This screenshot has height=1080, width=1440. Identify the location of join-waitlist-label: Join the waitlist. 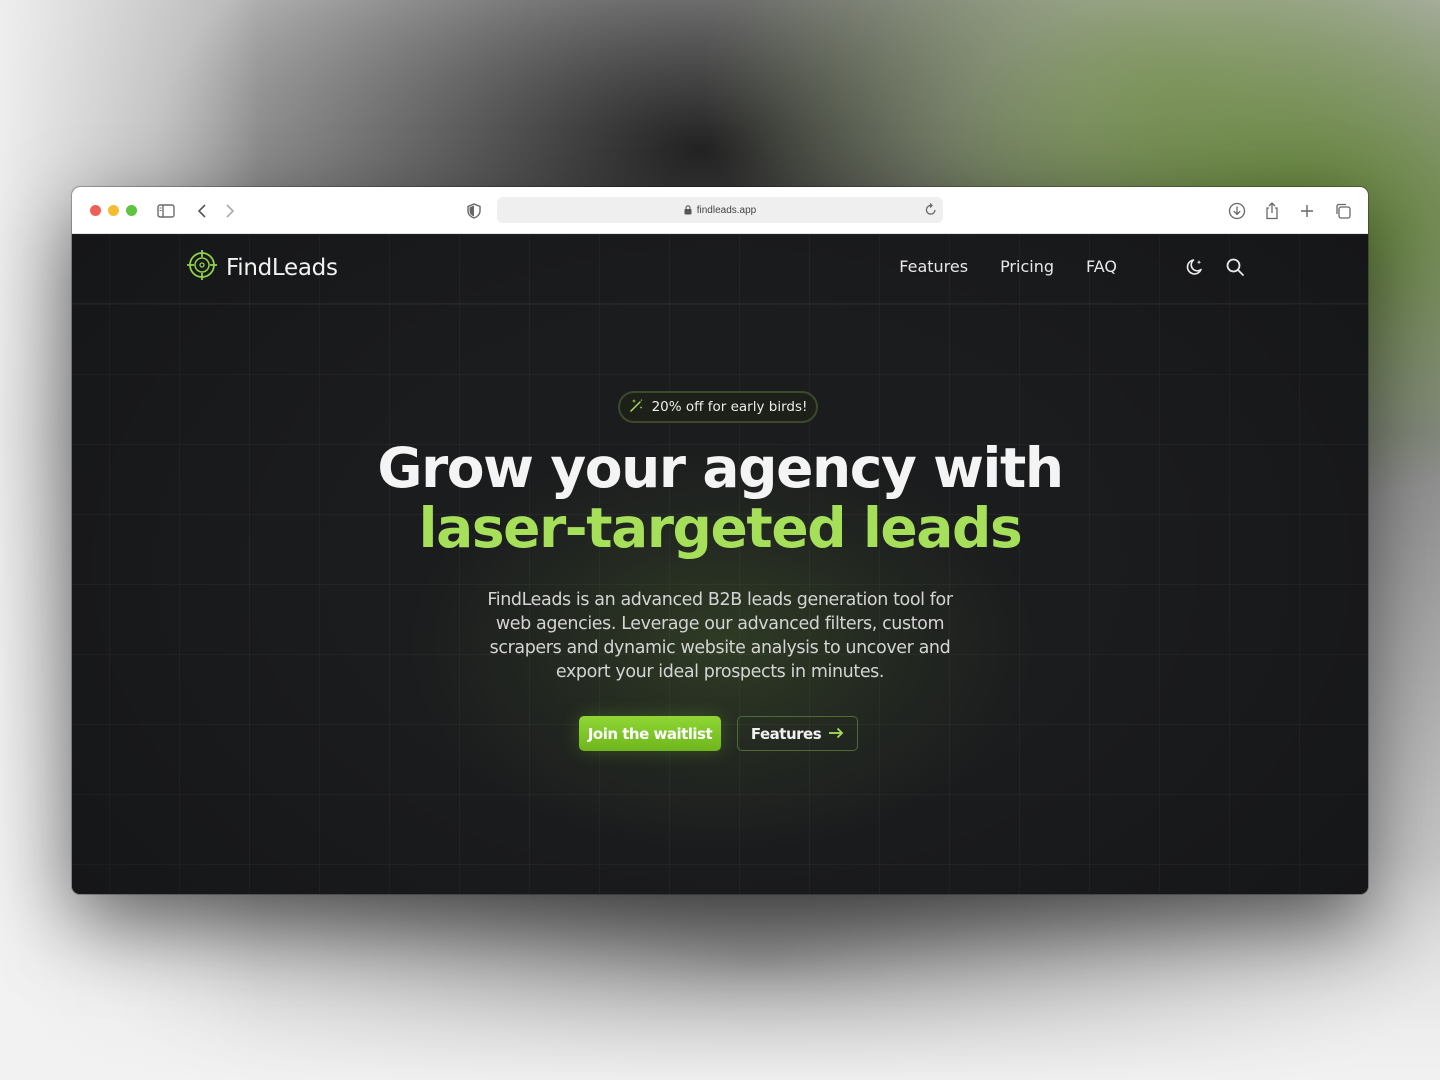
(650, 733).